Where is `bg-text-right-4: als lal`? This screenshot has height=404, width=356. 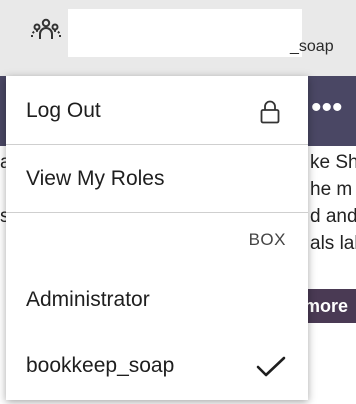 bg-text-right-4: als lal is located at coordinates (333, 243).